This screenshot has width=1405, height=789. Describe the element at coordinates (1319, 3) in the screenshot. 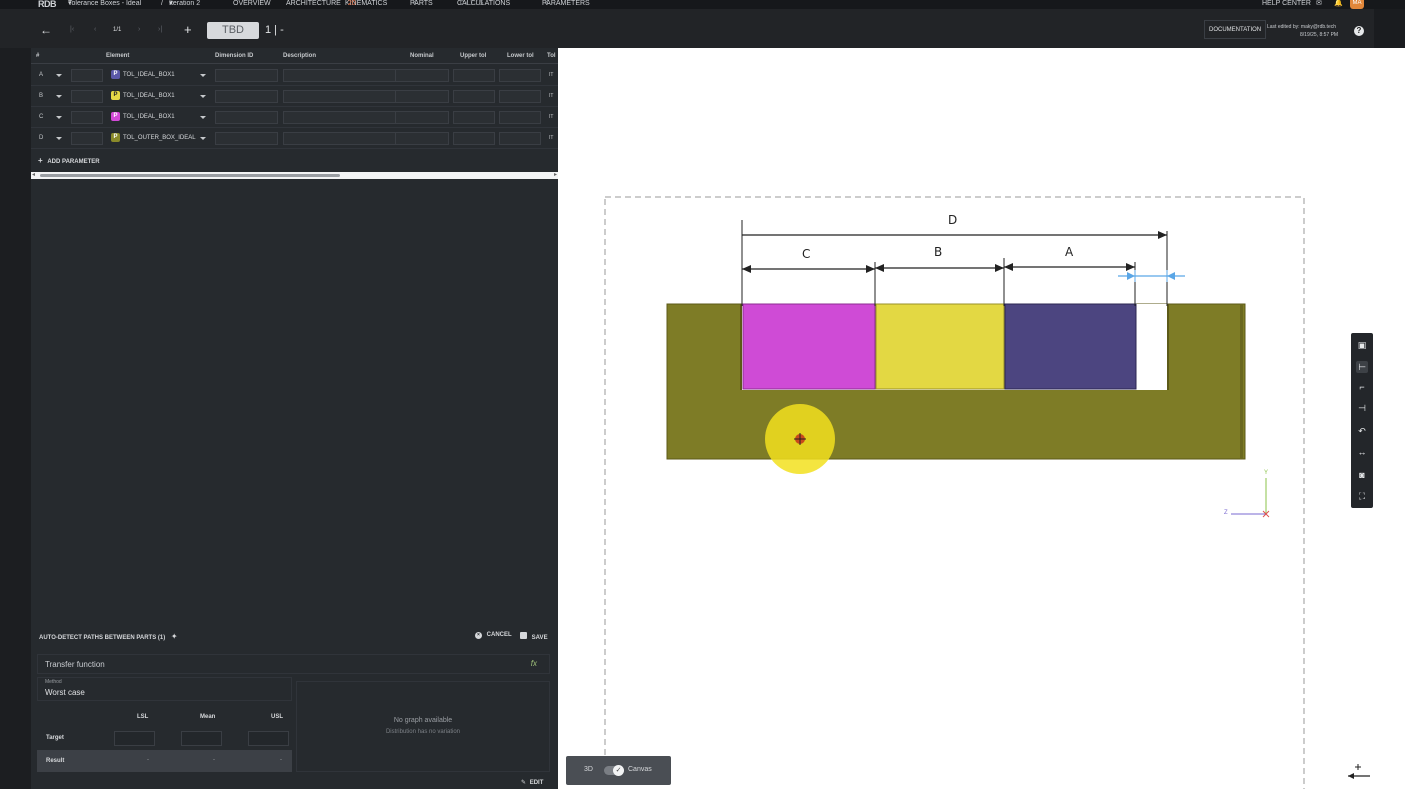

I see `mail-icon: ✉` at that location.